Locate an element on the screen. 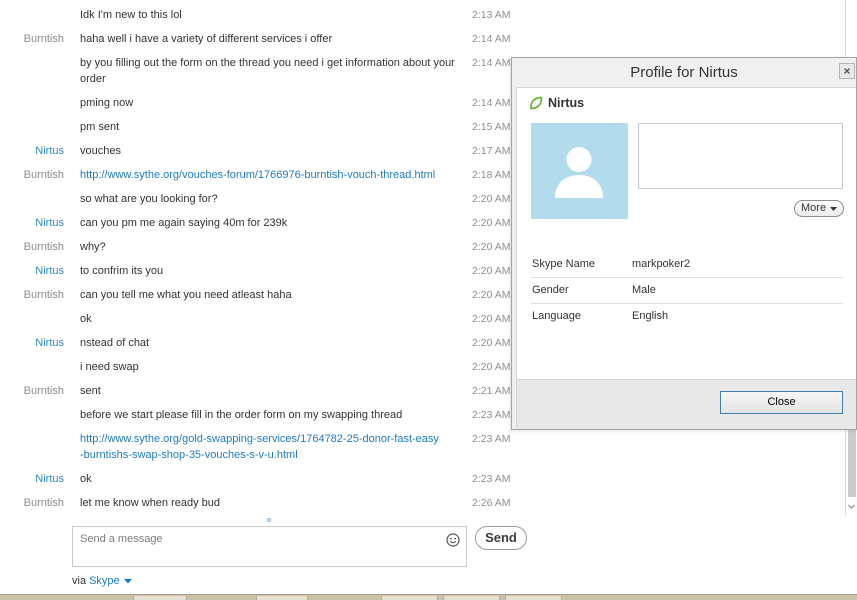  message-text: i need swap is located at coordinates (109, 367).